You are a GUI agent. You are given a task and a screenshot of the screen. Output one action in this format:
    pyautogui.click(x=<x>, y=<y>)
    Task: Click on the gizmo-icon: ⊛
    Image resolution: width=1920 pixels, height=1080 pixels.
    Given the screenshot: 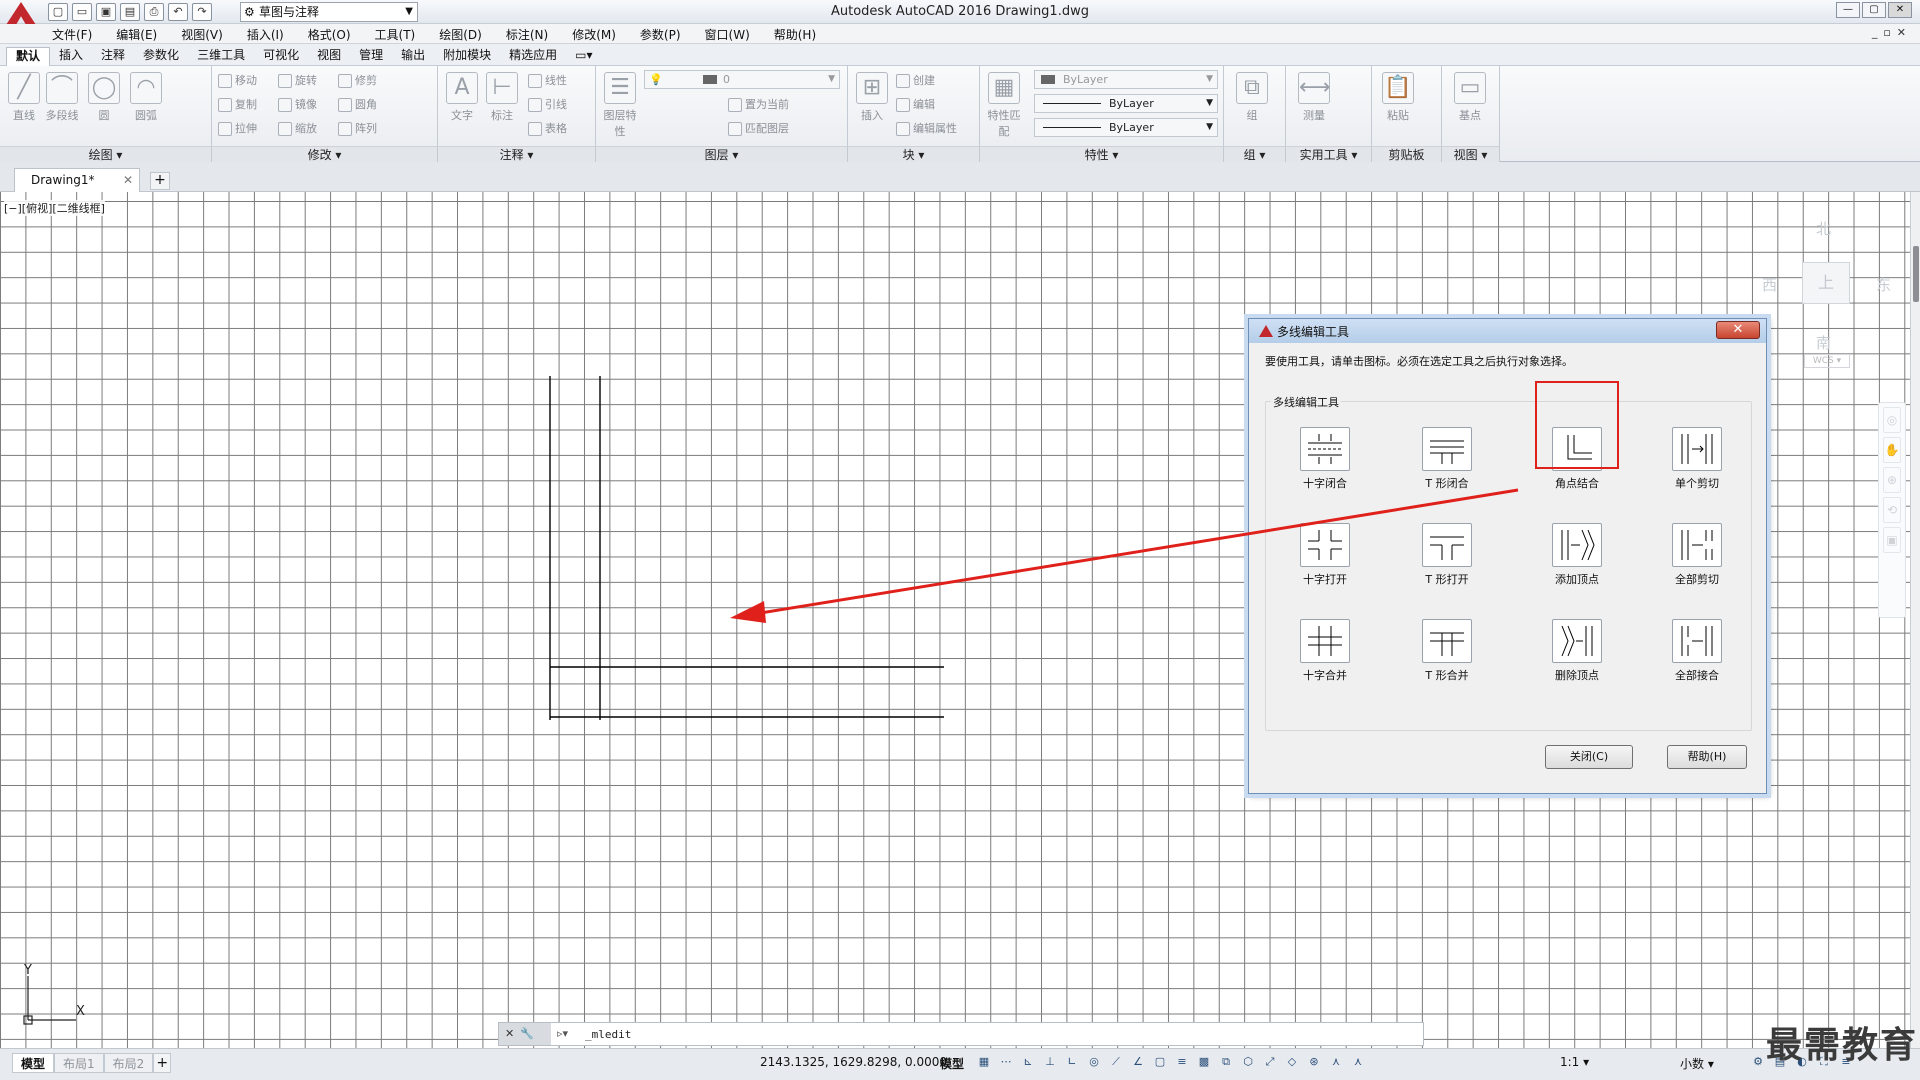 What is the action you would take?
    pyautogui.click(x=1314, y=1062)
    